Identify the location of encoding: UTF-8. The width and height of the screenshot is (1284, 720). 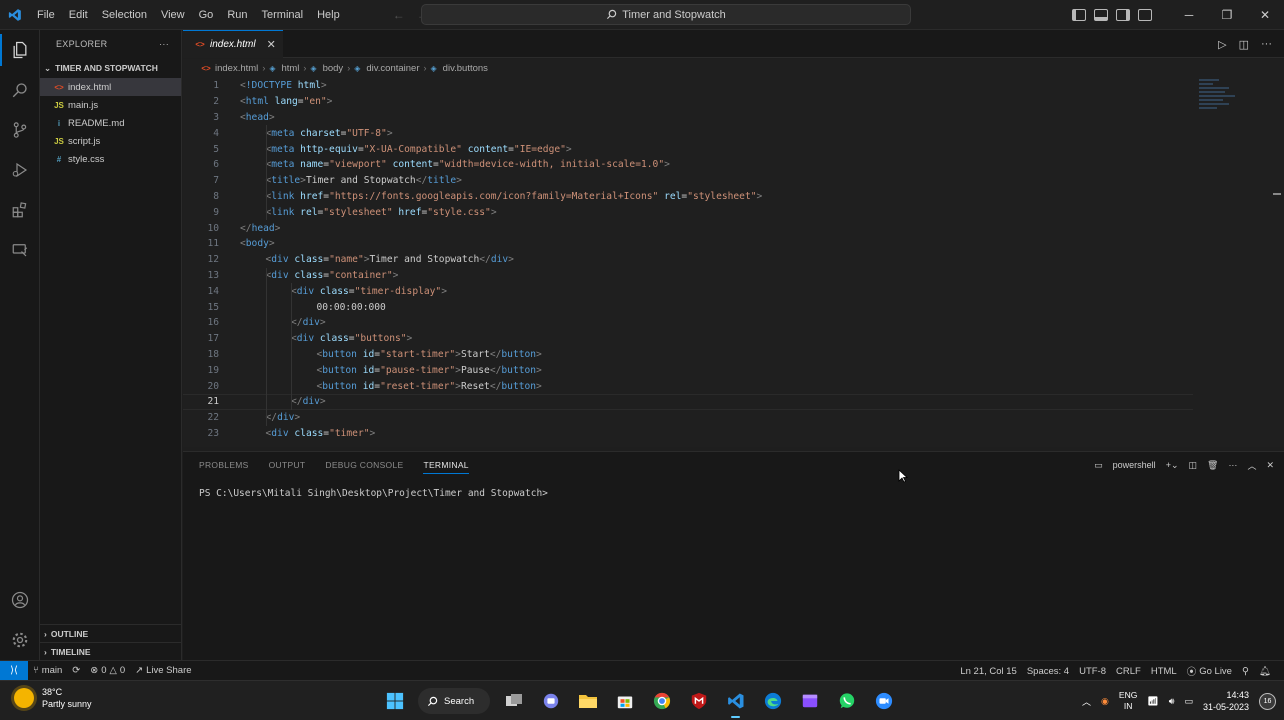
(1092, 671).